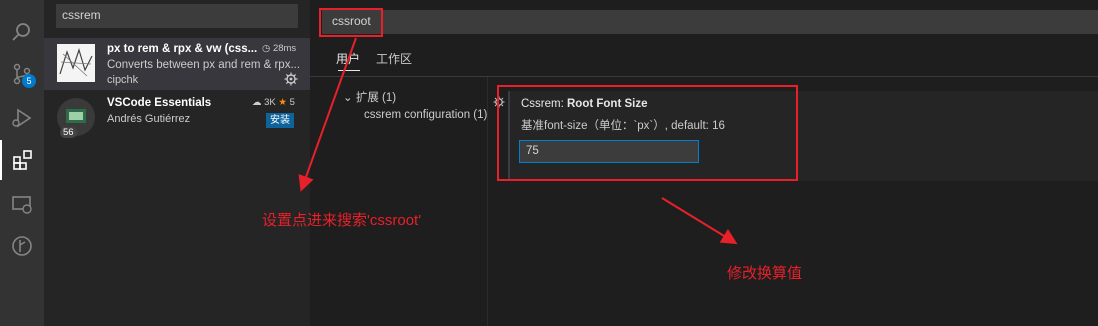 The image size is (1098, 326). Describe the element at coordinates (647, 133) in the screenshot. I see `annotation-box-setting` at that location.